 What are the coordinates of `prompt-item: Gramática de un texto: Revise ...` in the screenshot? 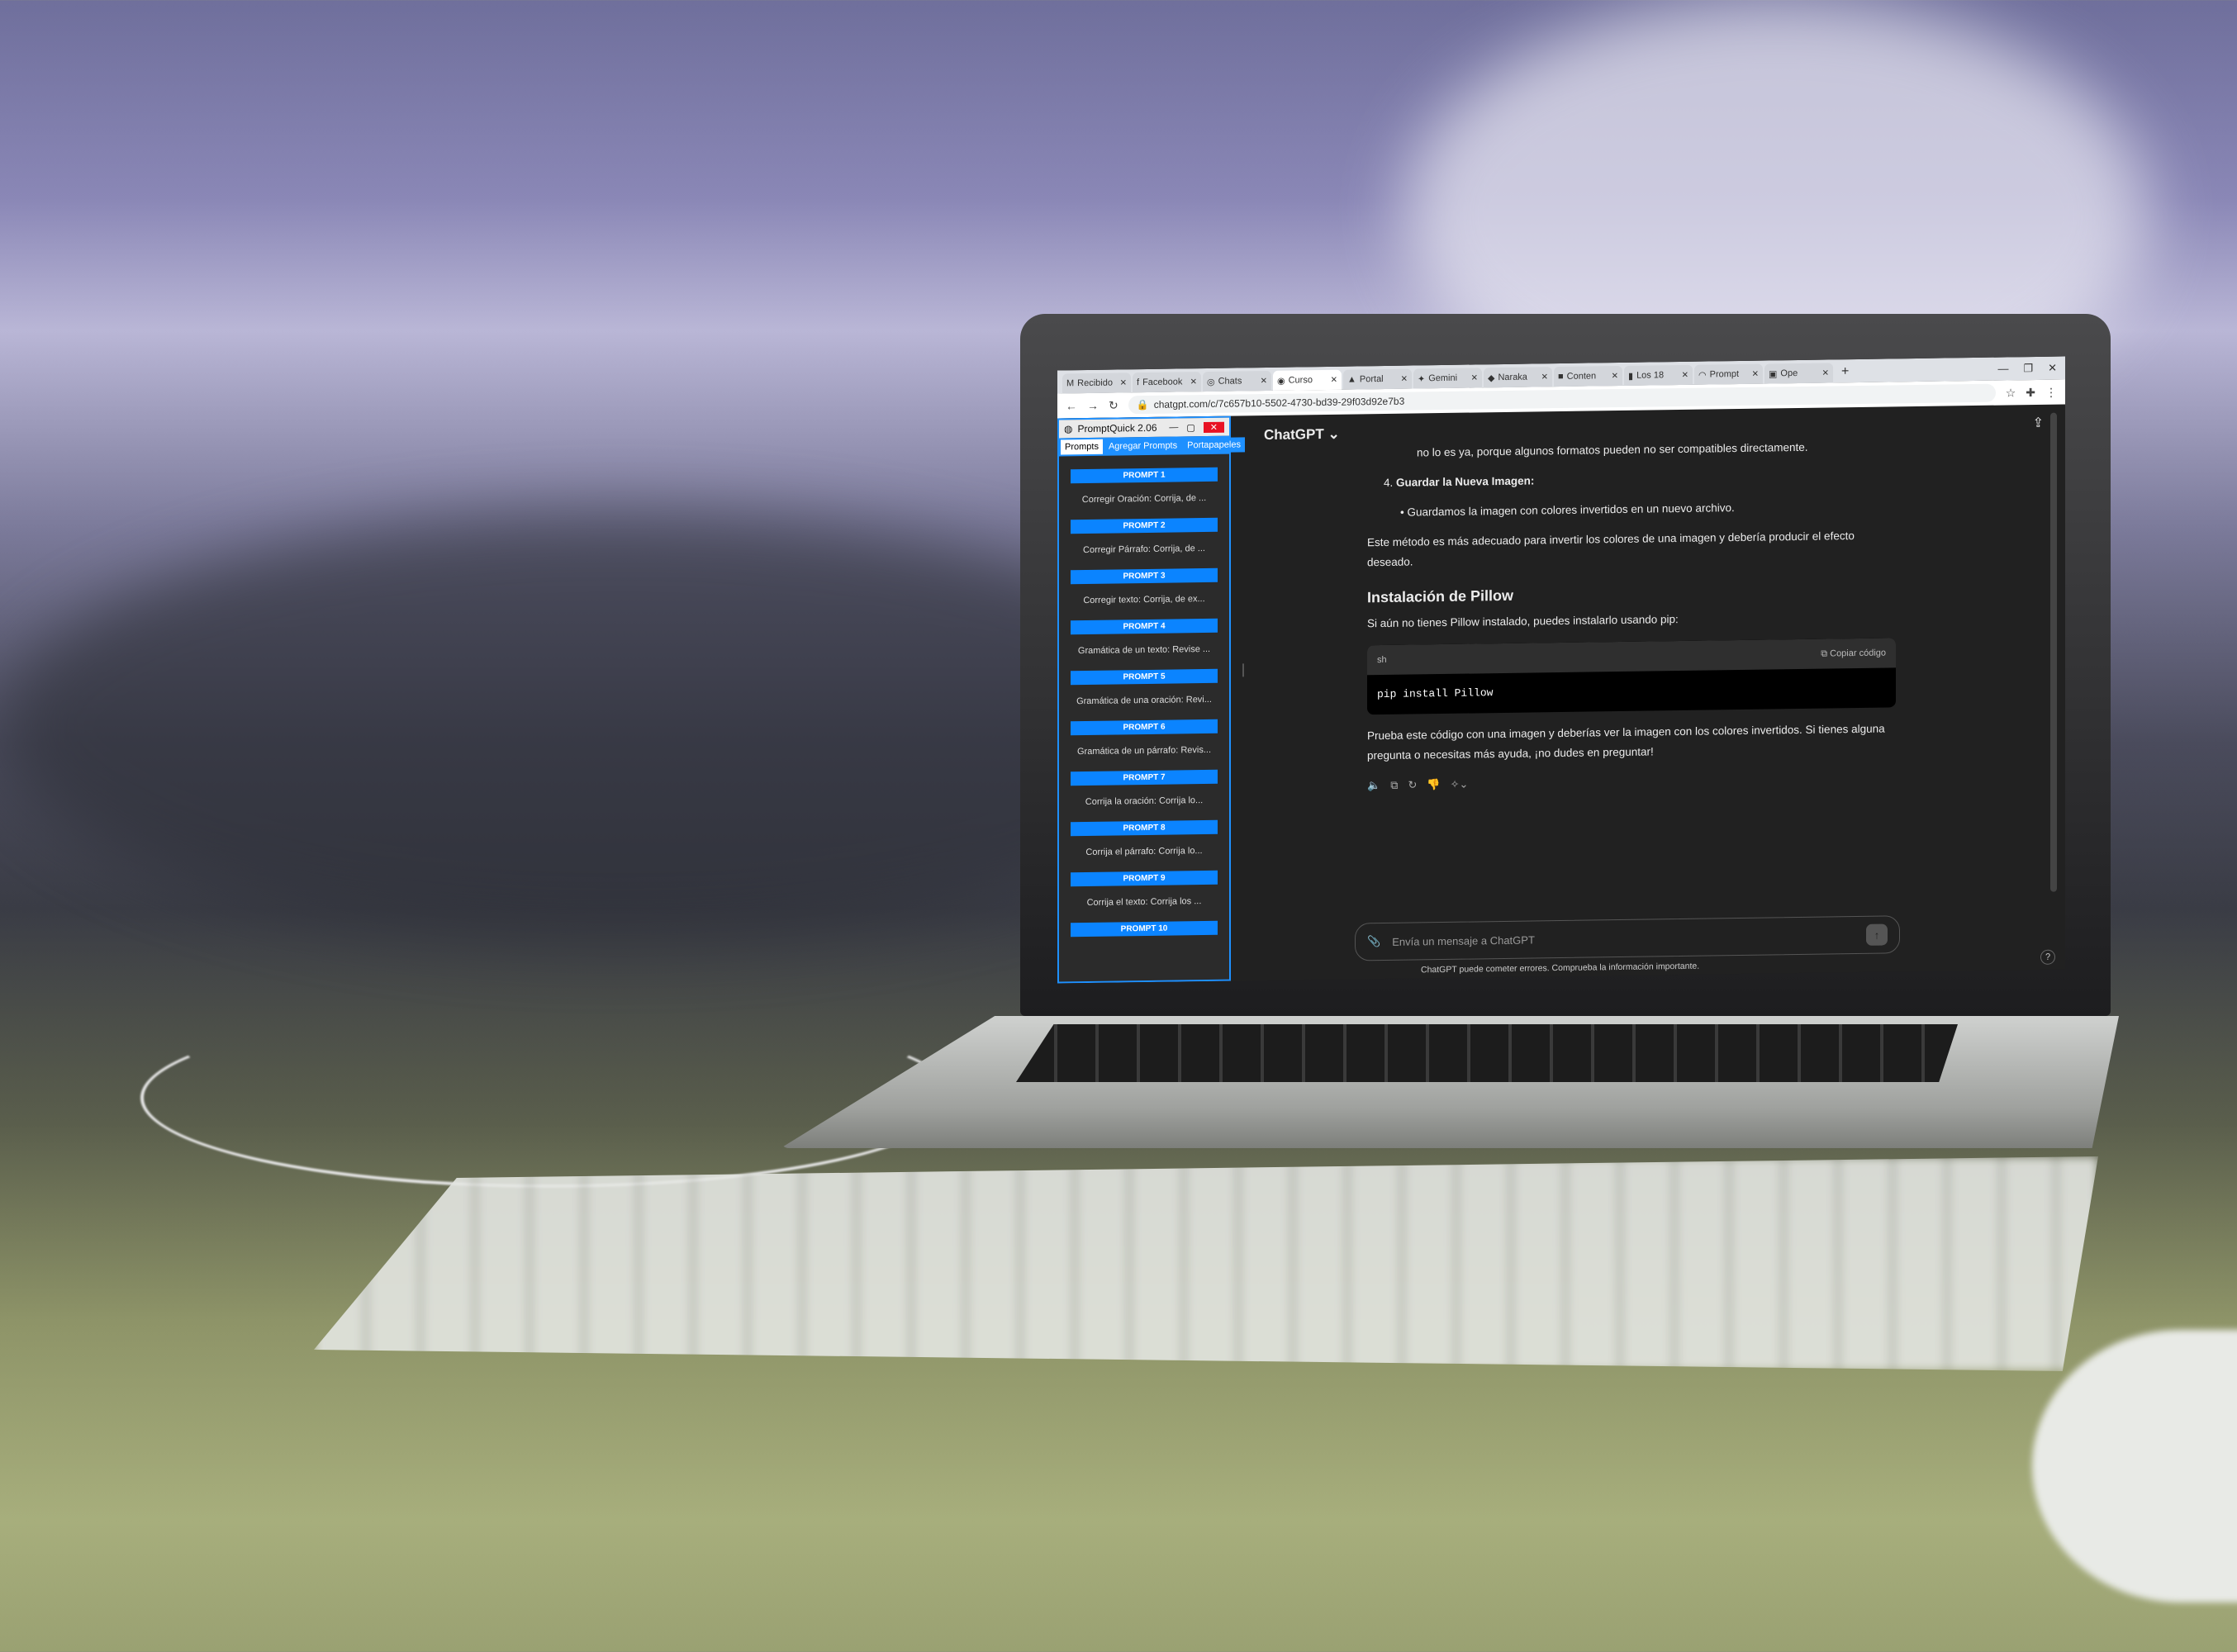 It's located at (1144, 647).